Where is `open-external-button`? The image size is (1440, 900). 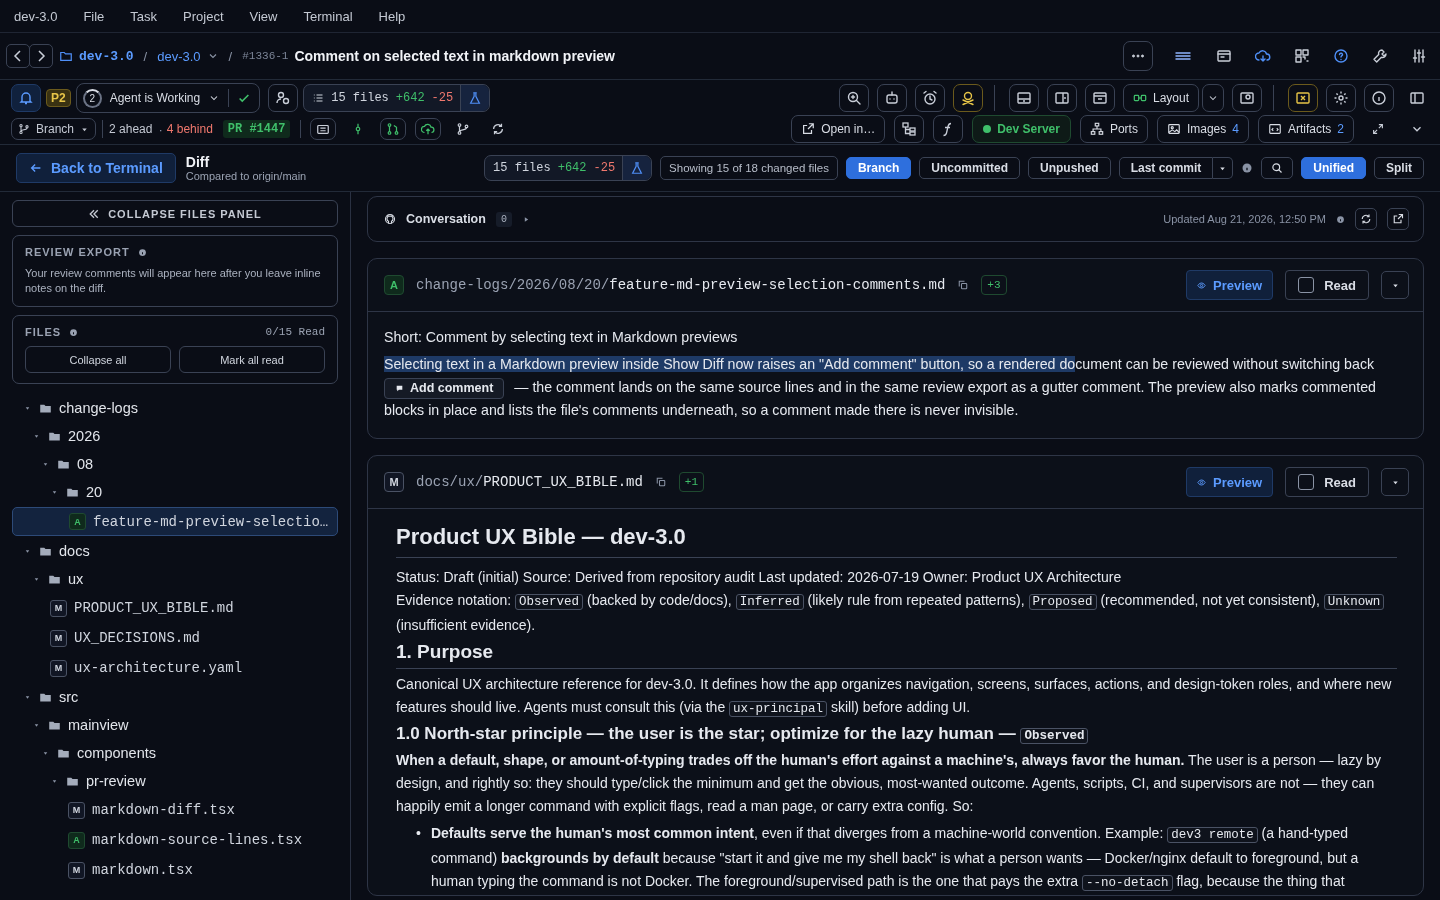
open-external-button is located at coordinates (1398, 219).